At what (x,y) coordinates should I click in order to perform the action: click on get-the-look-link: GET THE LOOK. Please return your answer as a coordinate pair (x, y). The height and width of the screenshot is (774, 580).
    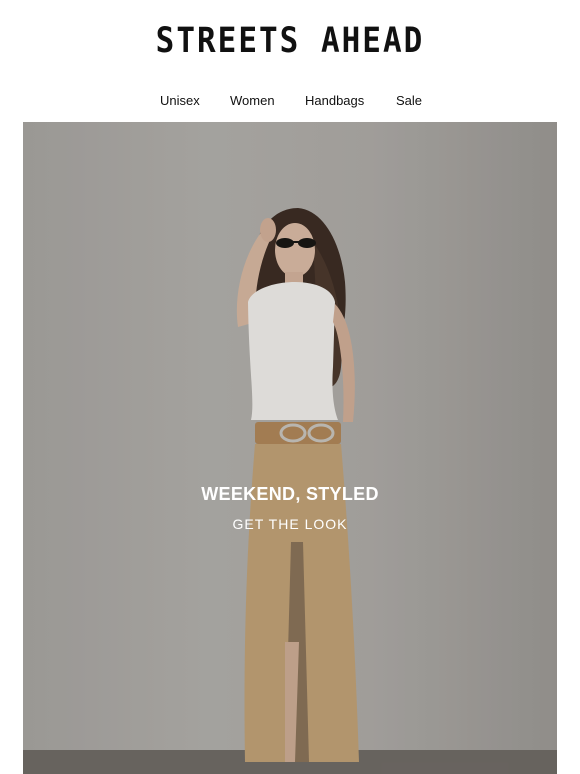
    Looking at the image, I should click on (290, 524).